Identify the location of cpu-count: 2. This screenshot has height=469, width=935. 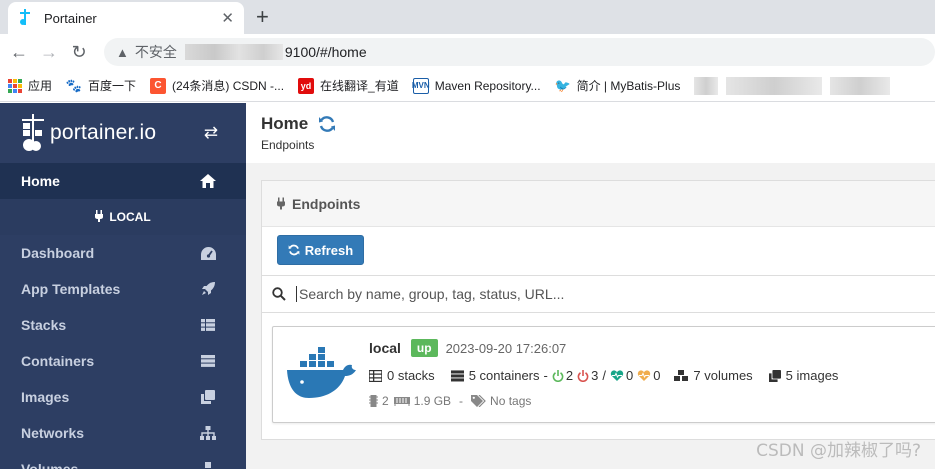
(385, 401).